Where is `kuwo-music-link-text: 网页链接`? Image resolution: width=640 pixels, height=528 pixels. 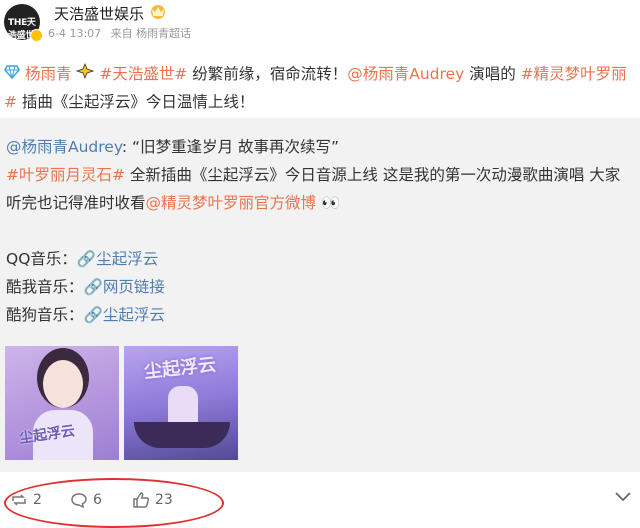 kuwo-music-link-text: 网页链接 is located at coordinates (133, 287).